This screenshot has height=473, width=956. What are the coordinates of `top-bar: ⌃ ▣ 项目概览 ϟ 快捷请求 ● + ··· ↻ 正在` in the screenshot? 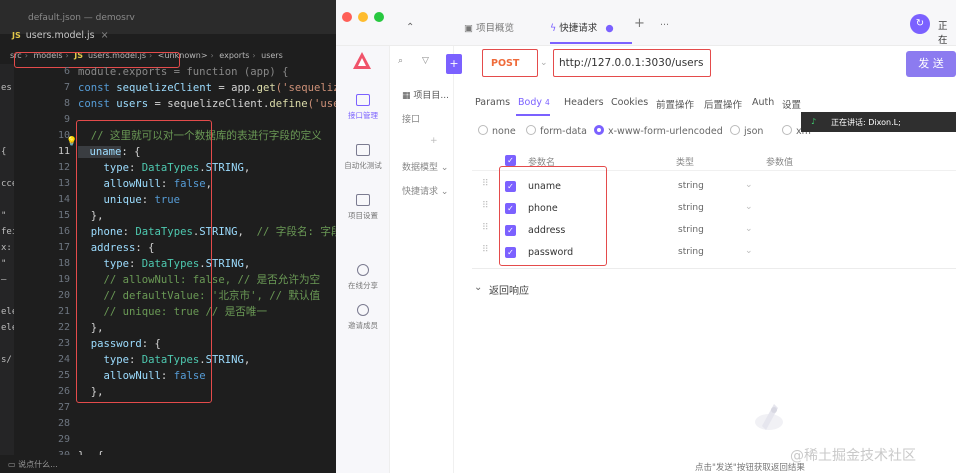 It's located at (646, 23).